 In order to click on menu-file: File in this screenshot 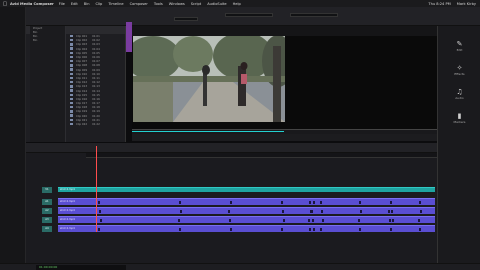, I will do `click(62, 4)`.